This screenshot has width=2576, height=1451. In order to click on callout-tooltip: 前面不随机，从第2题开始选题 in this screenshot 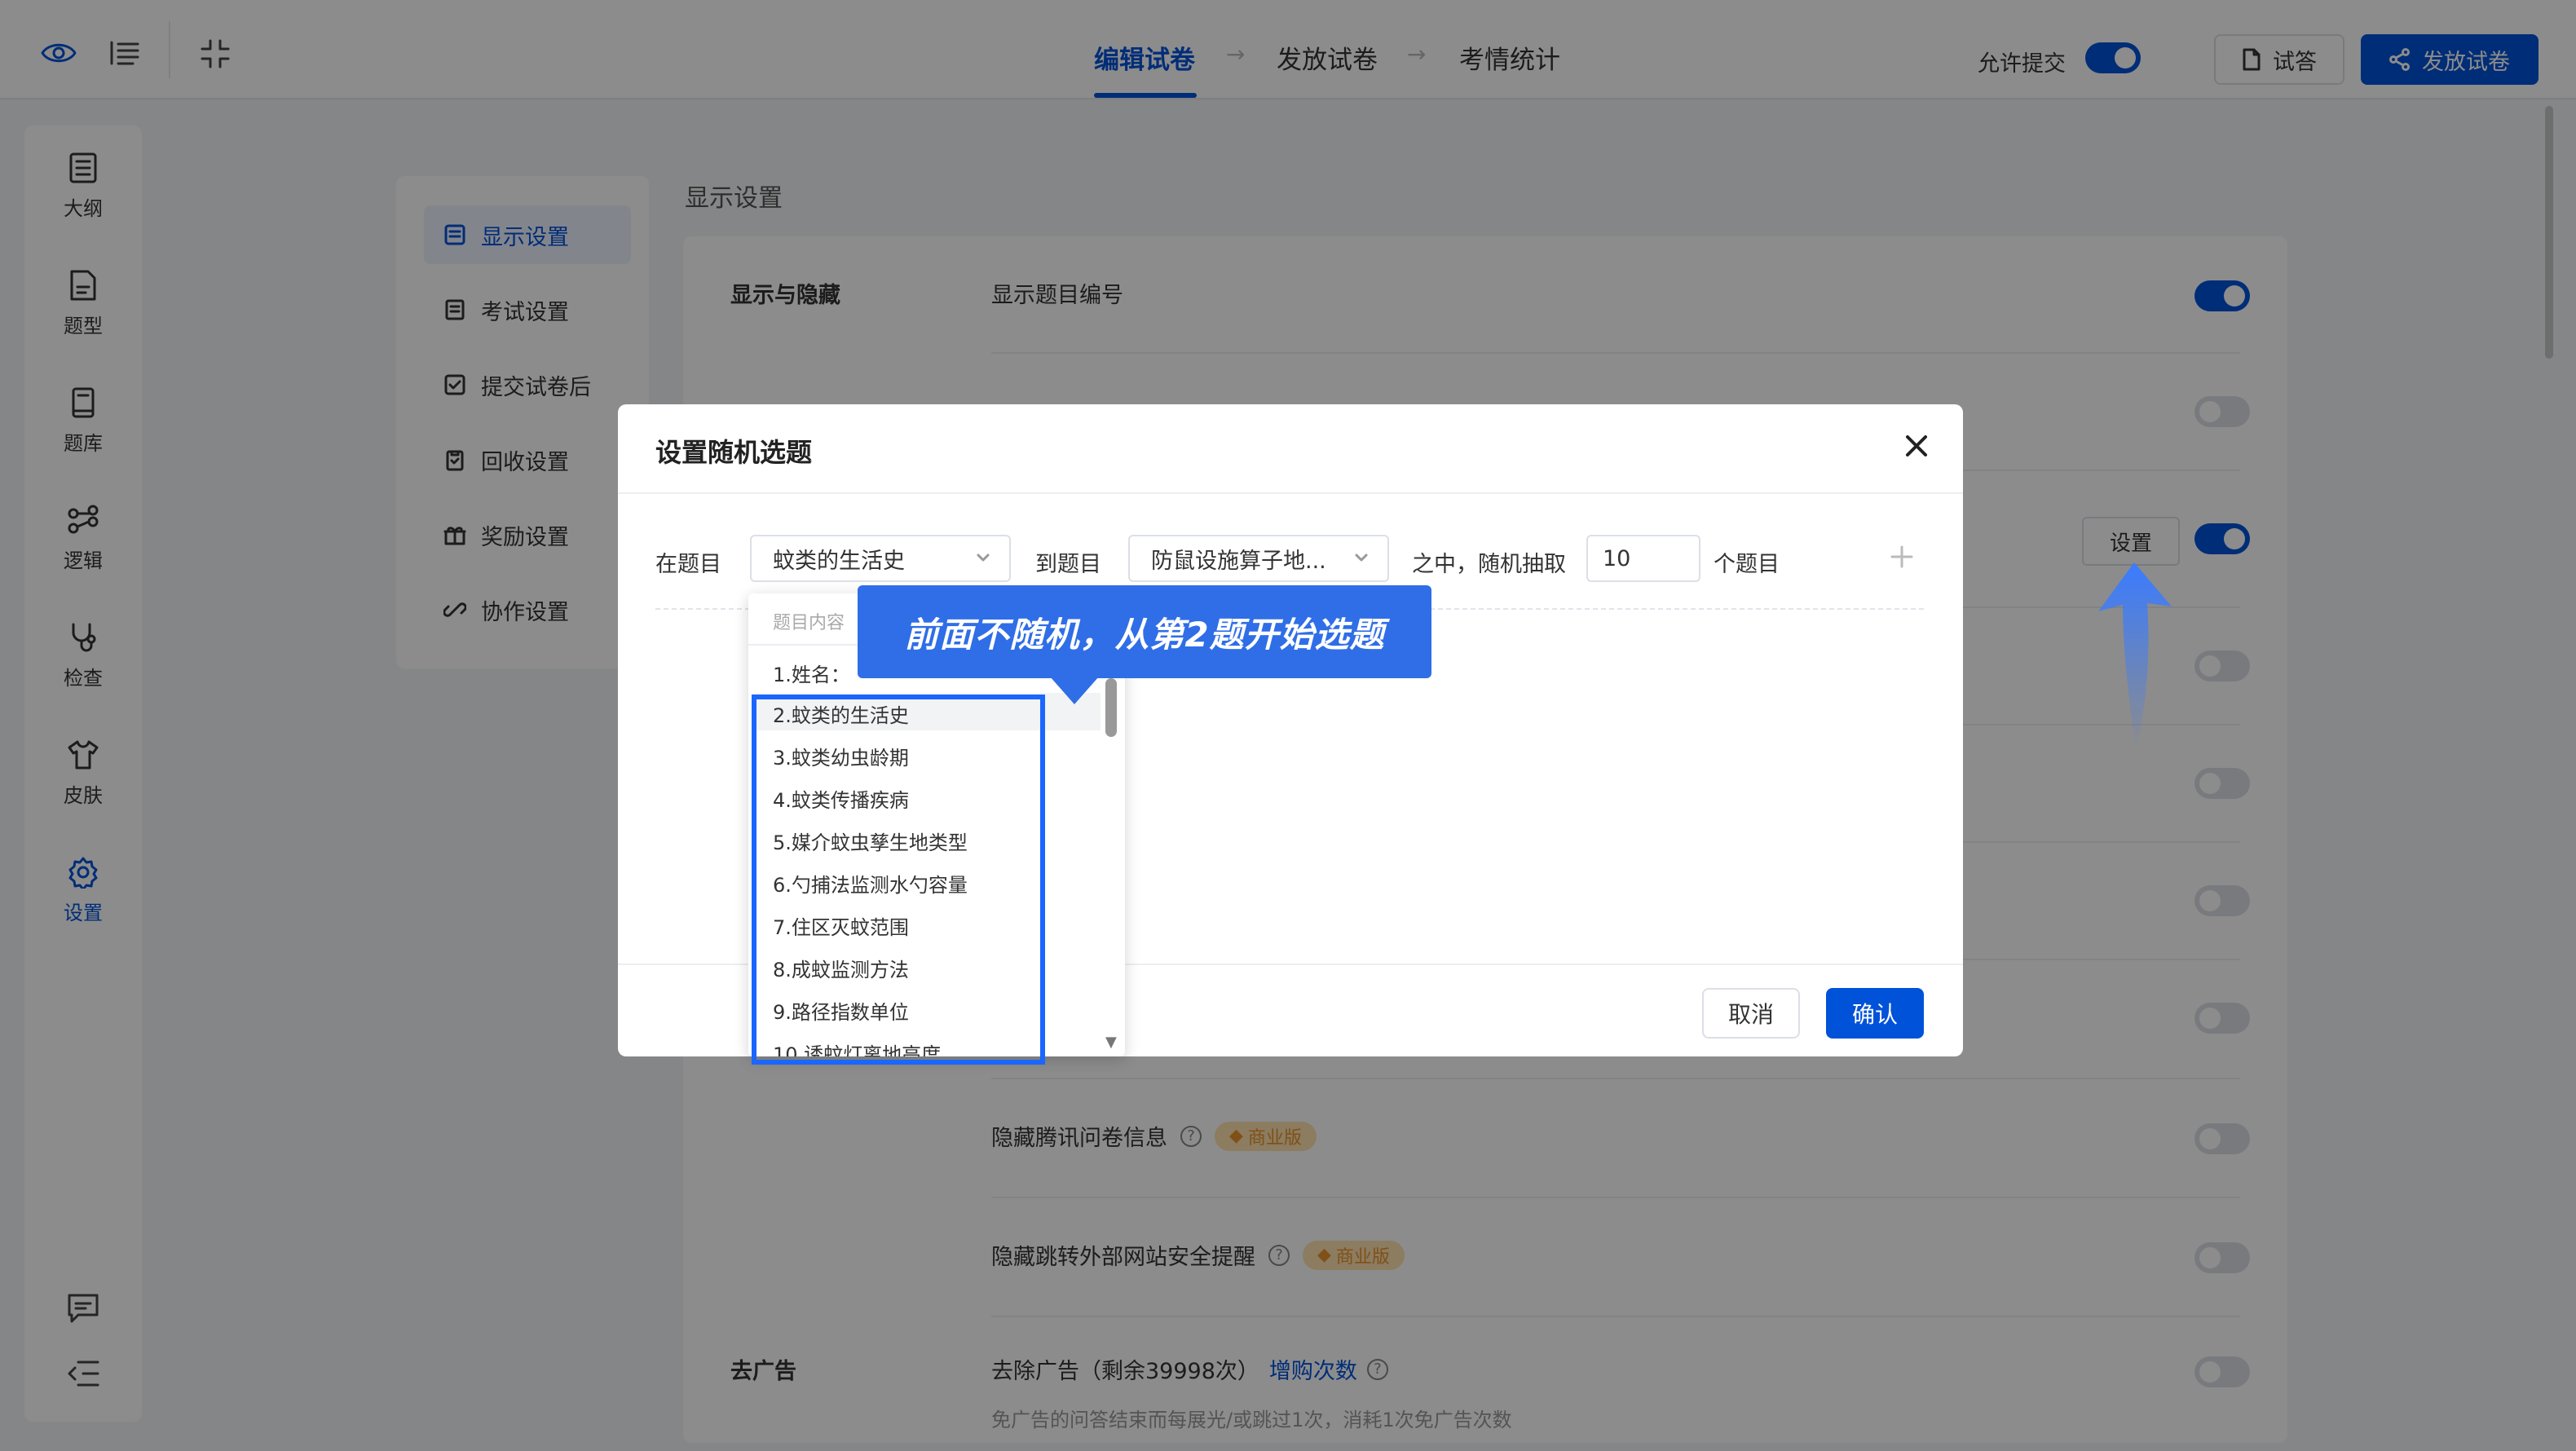, I will do `click(1144, 644)`.